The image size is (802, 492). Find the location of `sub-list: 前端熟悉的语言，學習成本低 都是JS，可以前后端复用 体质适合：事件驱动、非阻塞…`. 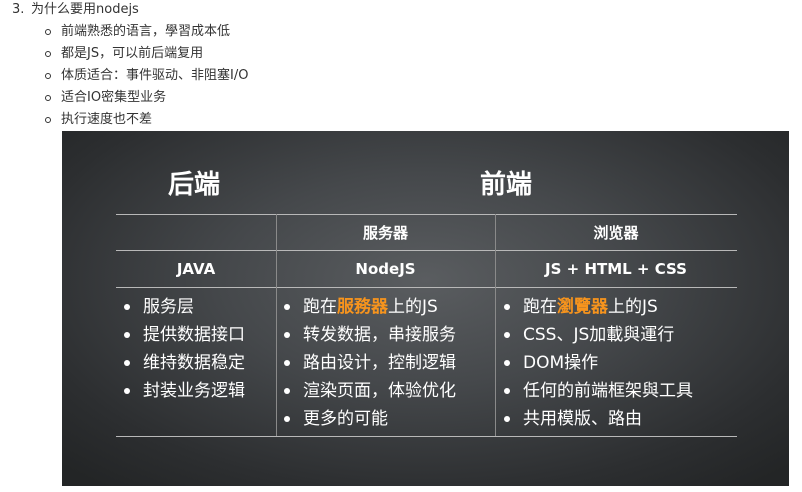

sub-list: 前端熟悉的语言，學習成本低 都是JS，可以前后端复用 体质适合：事件驱动、非阻塞… is located at coordinates (146, 77).